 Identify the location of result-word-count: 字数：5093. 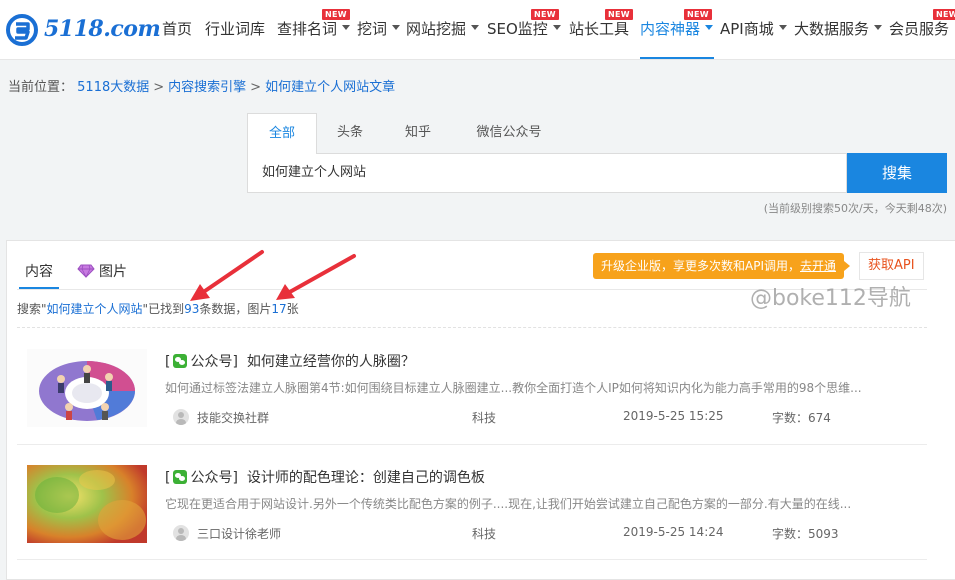
(805, 534).